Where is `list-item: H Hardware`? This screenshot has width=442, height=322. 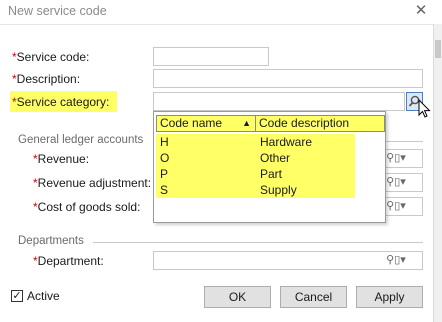 list-item: H Hardware is located at coordinates (255, 142).